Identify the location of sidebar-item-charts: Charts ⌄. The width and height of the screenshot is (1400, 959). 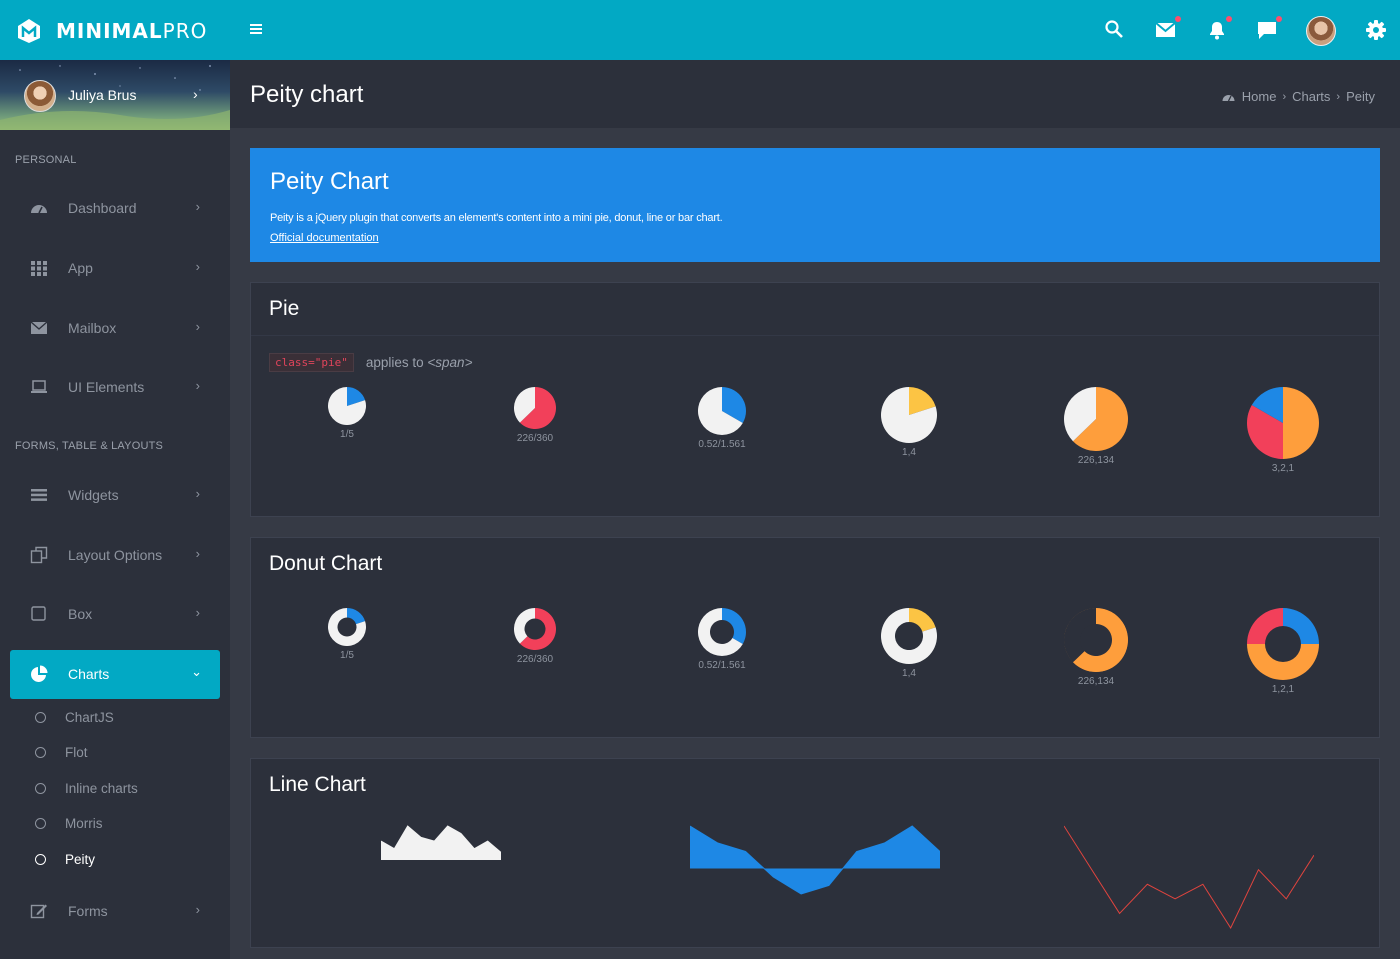
(115, 674).